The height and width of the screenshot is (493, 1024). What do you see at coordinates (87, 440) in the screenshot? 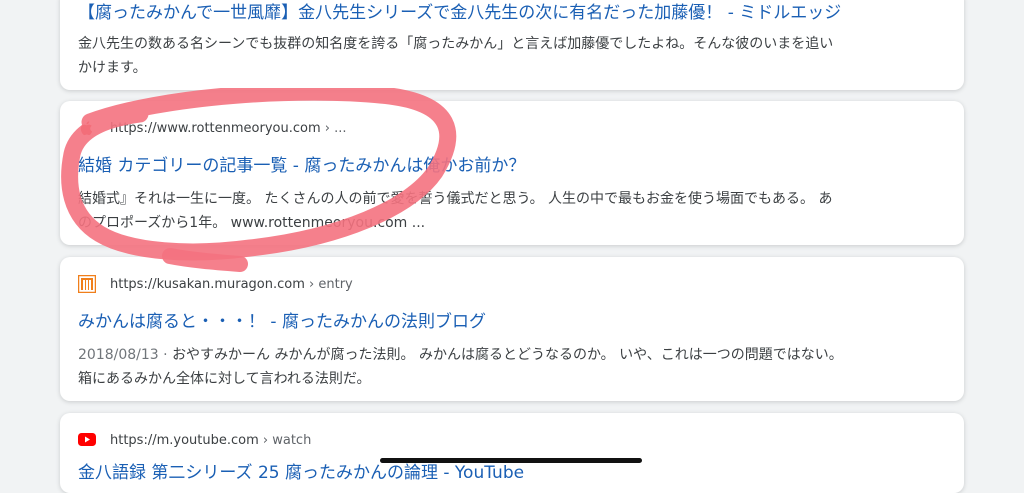
I see `youtube-icon` at bounding box center [87, 440].